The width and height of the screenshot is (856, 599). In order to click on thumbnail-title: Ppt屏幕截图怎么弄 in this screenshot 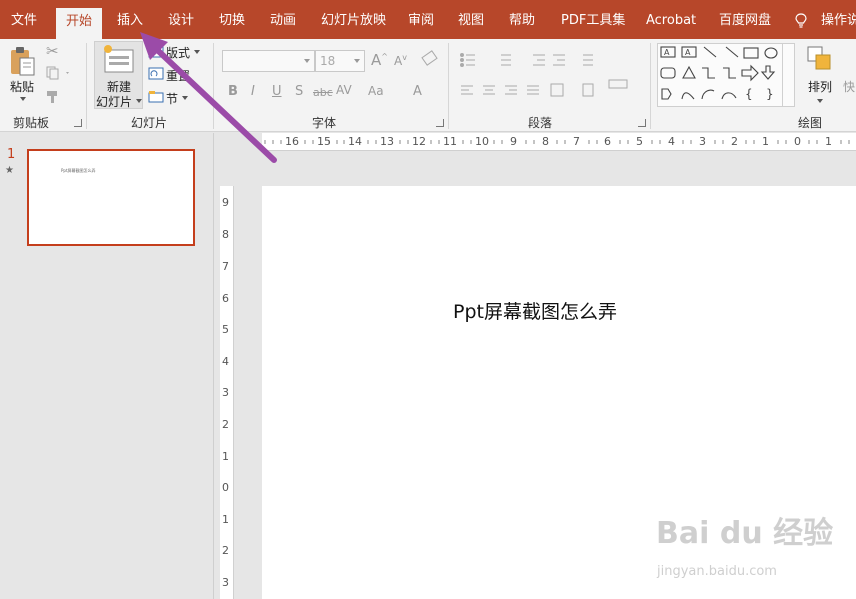, I will do `click(78, 170)`.